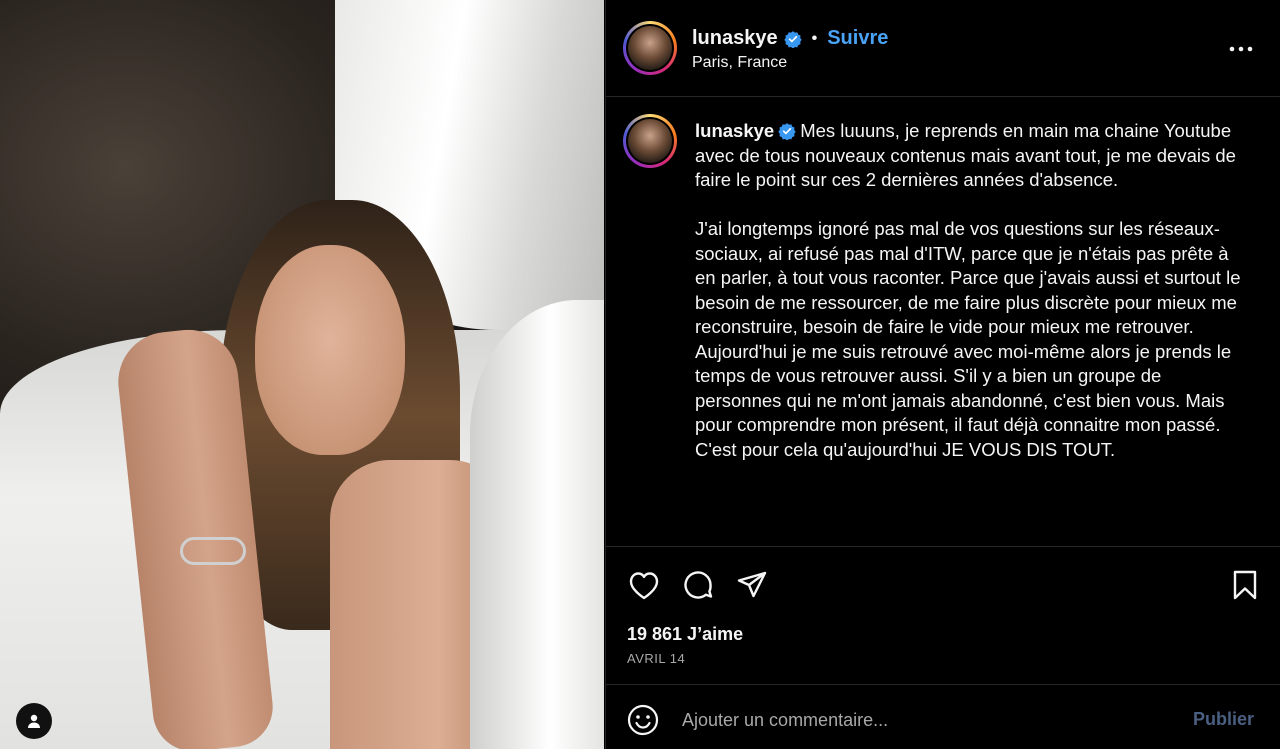 The image size is (1280, 749). I want to click on user-icon, so click(34, 721).